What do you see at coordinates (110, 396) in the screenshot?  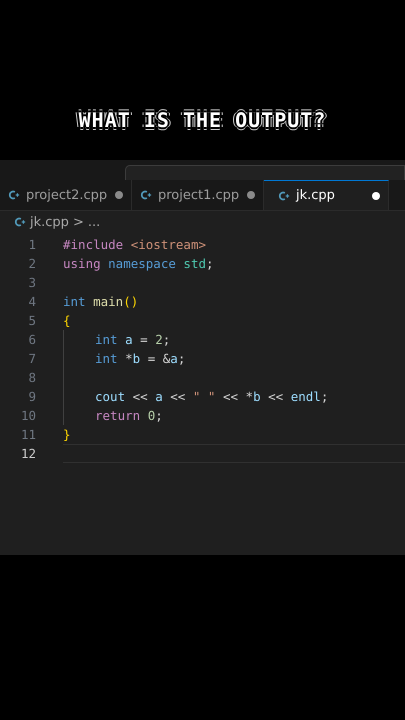 I see `identifier-token: cout` at bounding box center [110, 396].